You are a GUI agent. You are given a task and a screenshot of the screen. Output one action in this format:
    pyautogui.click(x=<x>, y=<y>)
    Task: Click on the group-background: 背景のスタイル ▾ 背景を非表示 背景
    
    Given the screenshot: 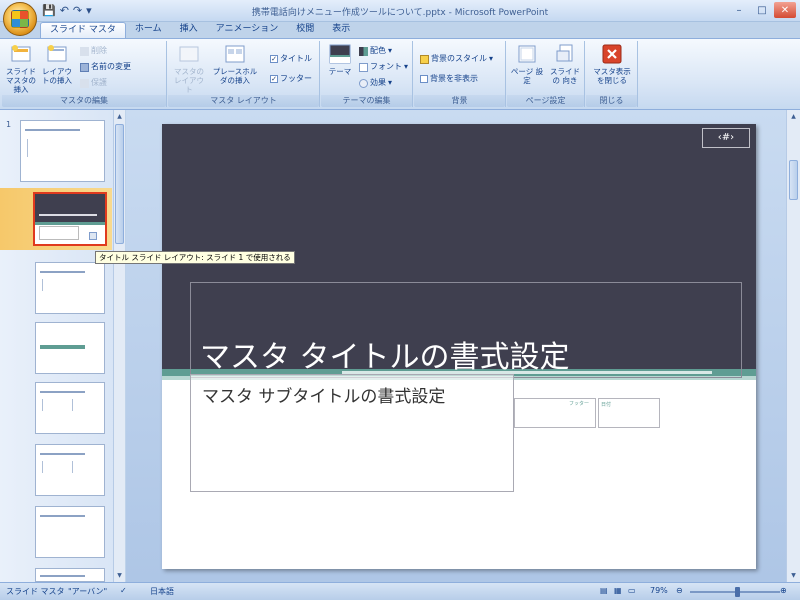 What is the action you would take?
    pyautogui.click(x=460, y=74)
    